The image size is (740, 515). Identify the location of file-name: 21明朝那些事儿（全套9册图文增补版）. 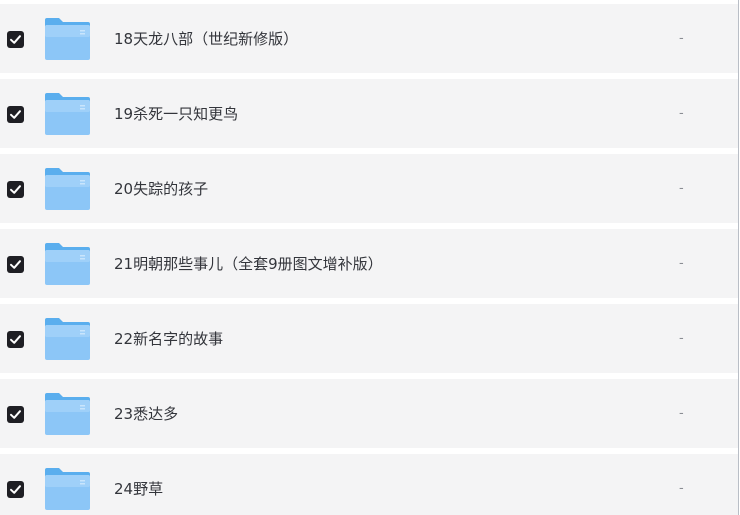
(248, 264).